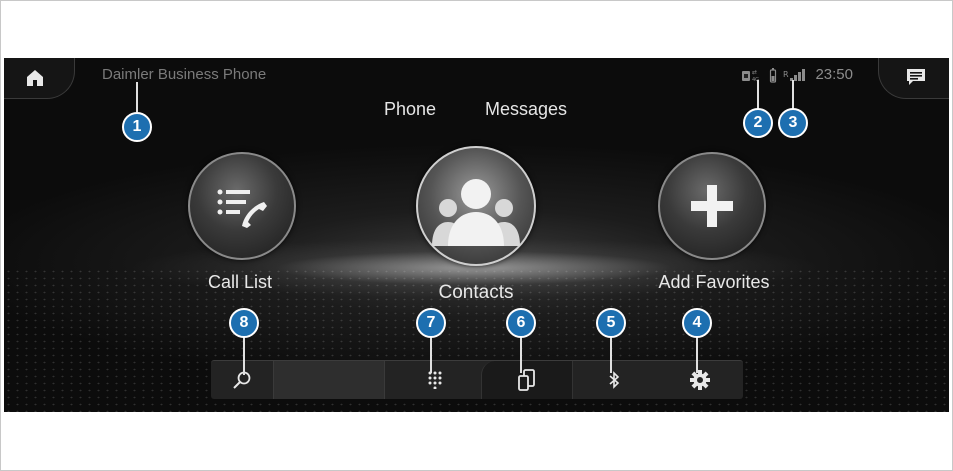 This screenshot has height=471, width=953. Describe the element at coordinates (773, 75) in the screenshot. I see `battery-icon` at that location.